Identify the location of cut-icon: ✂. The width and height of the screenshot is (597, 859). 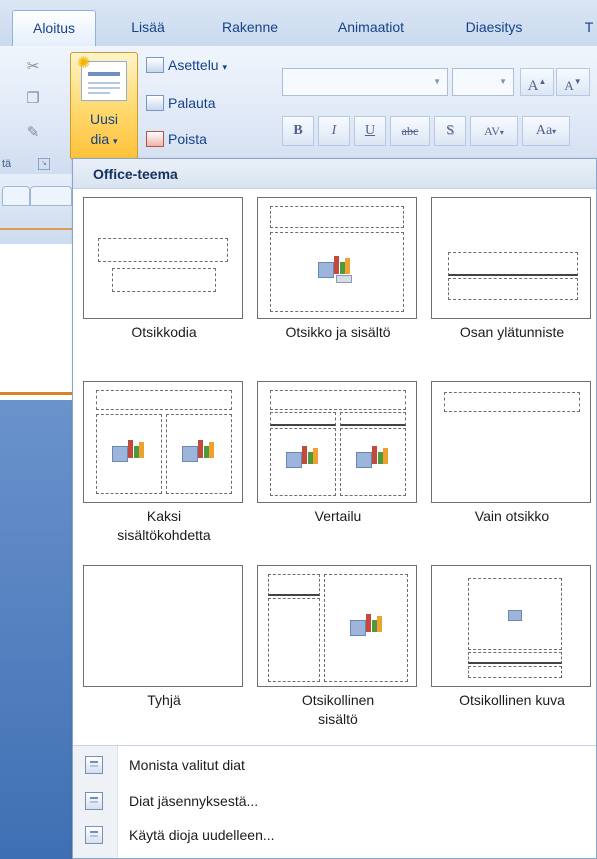
(33, 67).